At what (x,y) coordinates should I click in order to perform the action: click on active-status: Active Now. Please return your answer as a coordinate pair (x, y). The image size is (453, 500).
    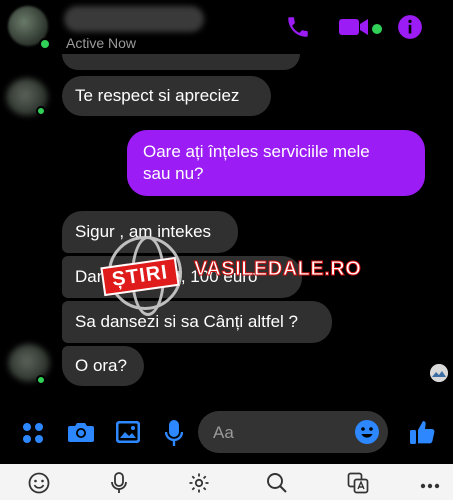
    Looking at the image, I should click on (101, 43).